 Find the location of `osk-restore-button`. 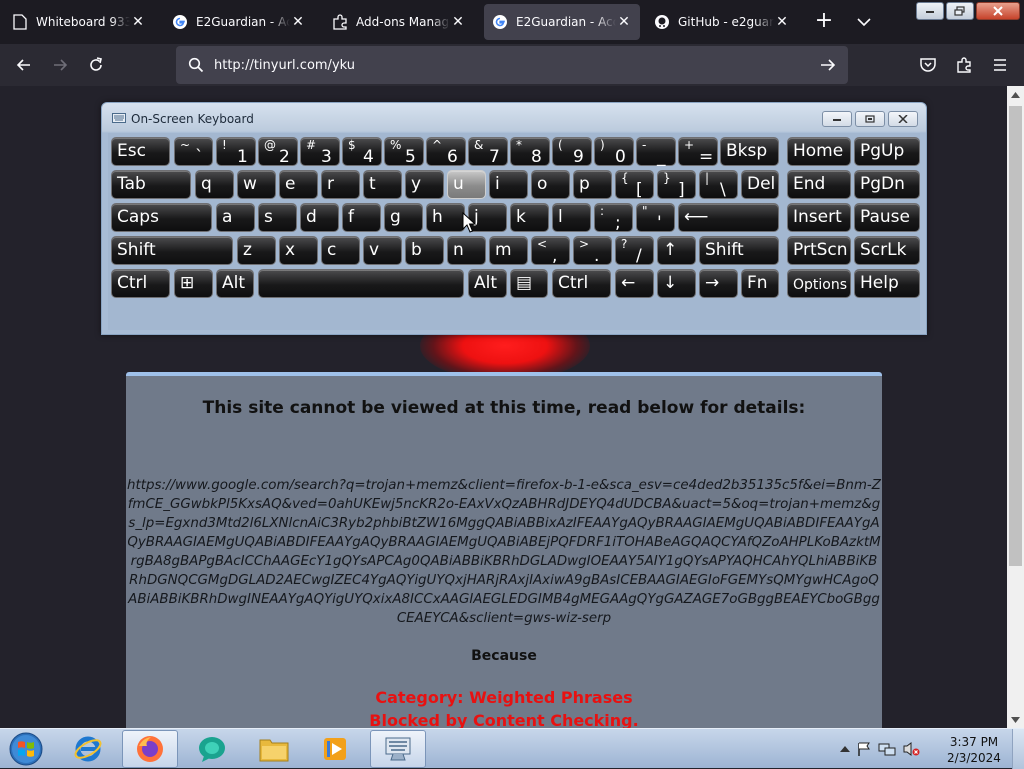

osk-restore-button is located at coordinates (870, 119).